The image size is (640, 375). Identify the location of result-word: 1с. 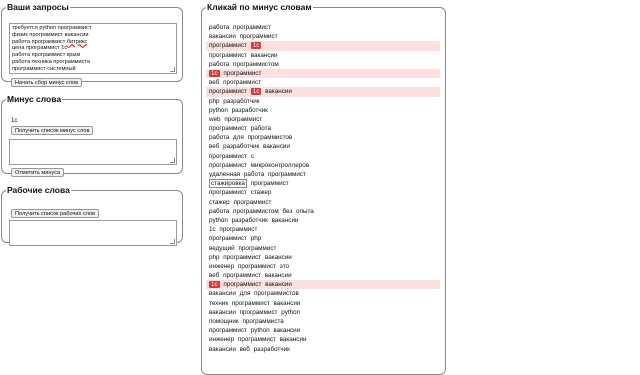
(212, 229).